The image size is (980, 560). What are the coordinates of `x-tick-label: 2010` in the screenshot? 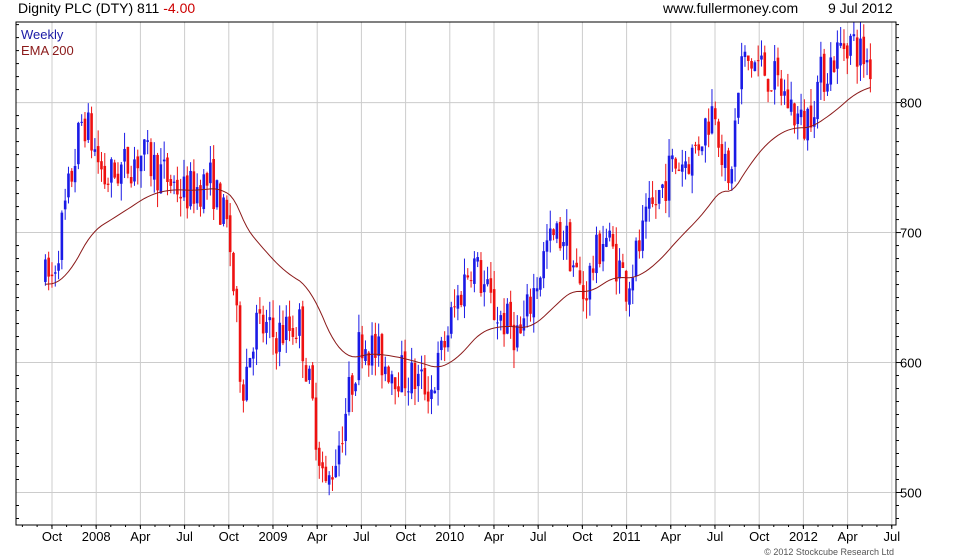 It's located at (449, 536).